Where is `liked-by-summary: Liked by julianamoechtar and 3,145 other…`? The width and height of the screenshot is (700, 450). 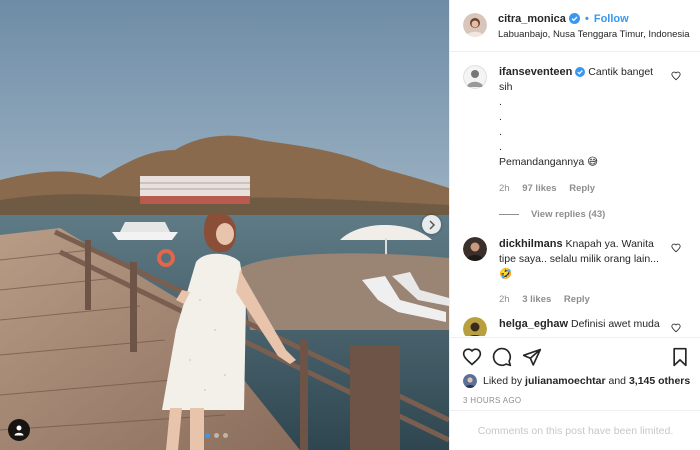 liked-by-summary: Liked by julianamoechtar and 3,145 other… is located at coordinates (576, 381).